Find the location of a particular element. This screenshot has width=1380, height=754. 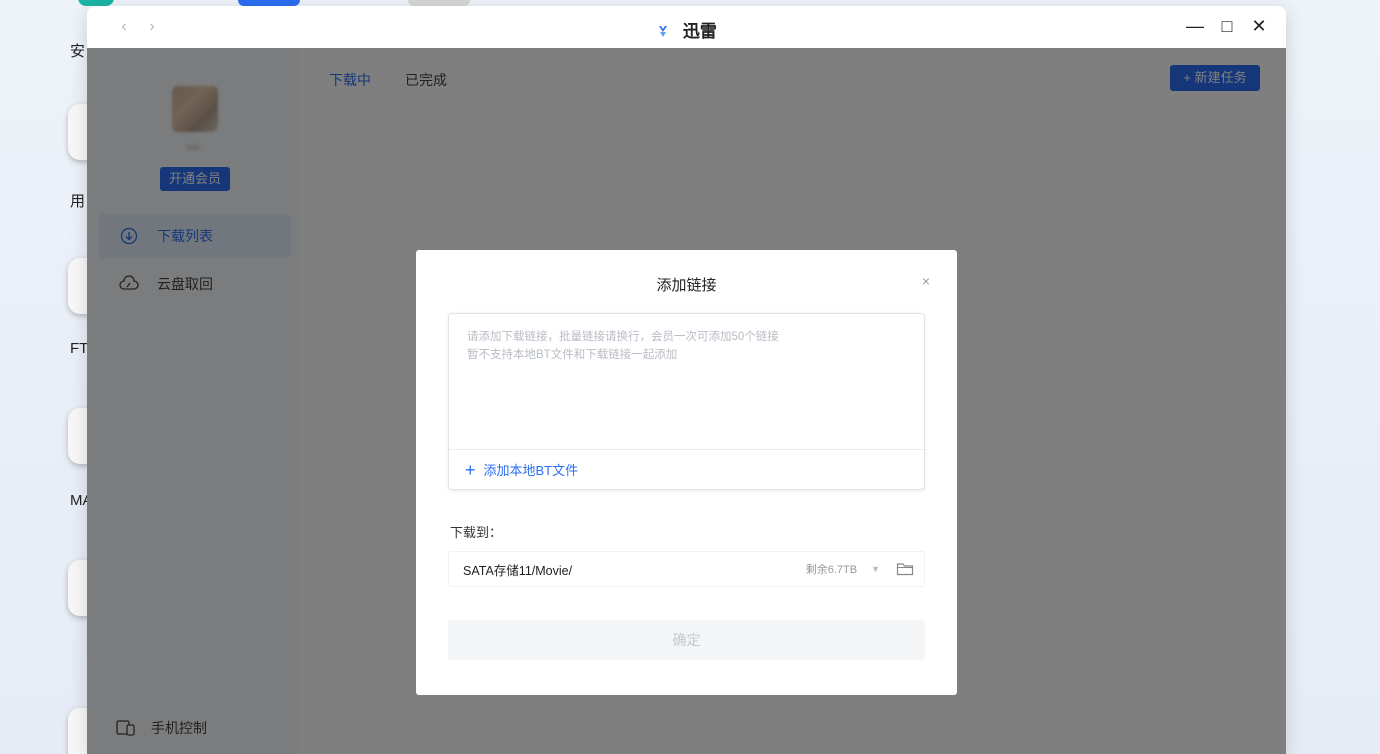

add-local-bt-button: + 添加本地BT文件 is located at coordinates (686, 469).